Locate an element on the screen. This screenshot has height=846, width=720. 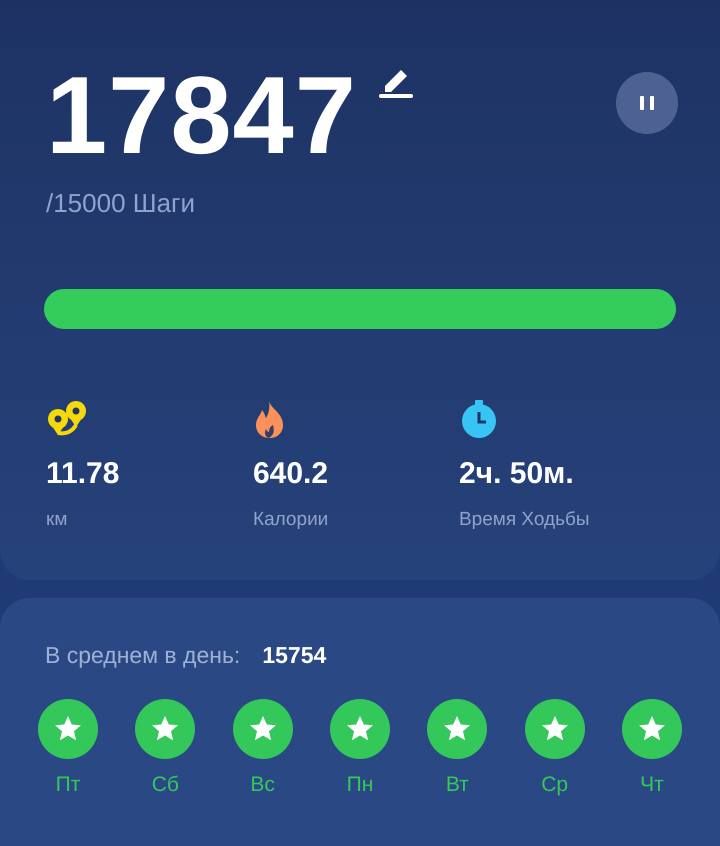
average-label: В среднем в день: is located at coordinates (142, 655).